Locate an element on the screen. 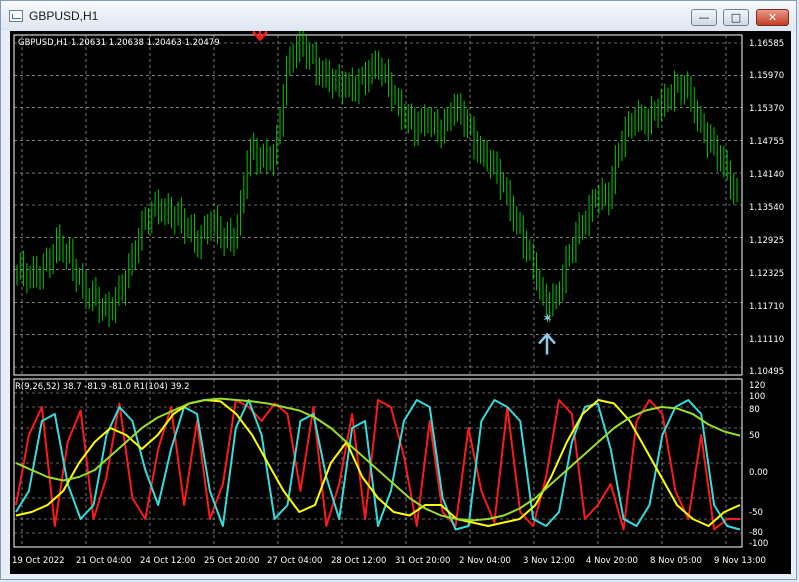 This screenshot has width=799, height=582. indicator-axis-label: 50 is located at coordinates (754, 436).